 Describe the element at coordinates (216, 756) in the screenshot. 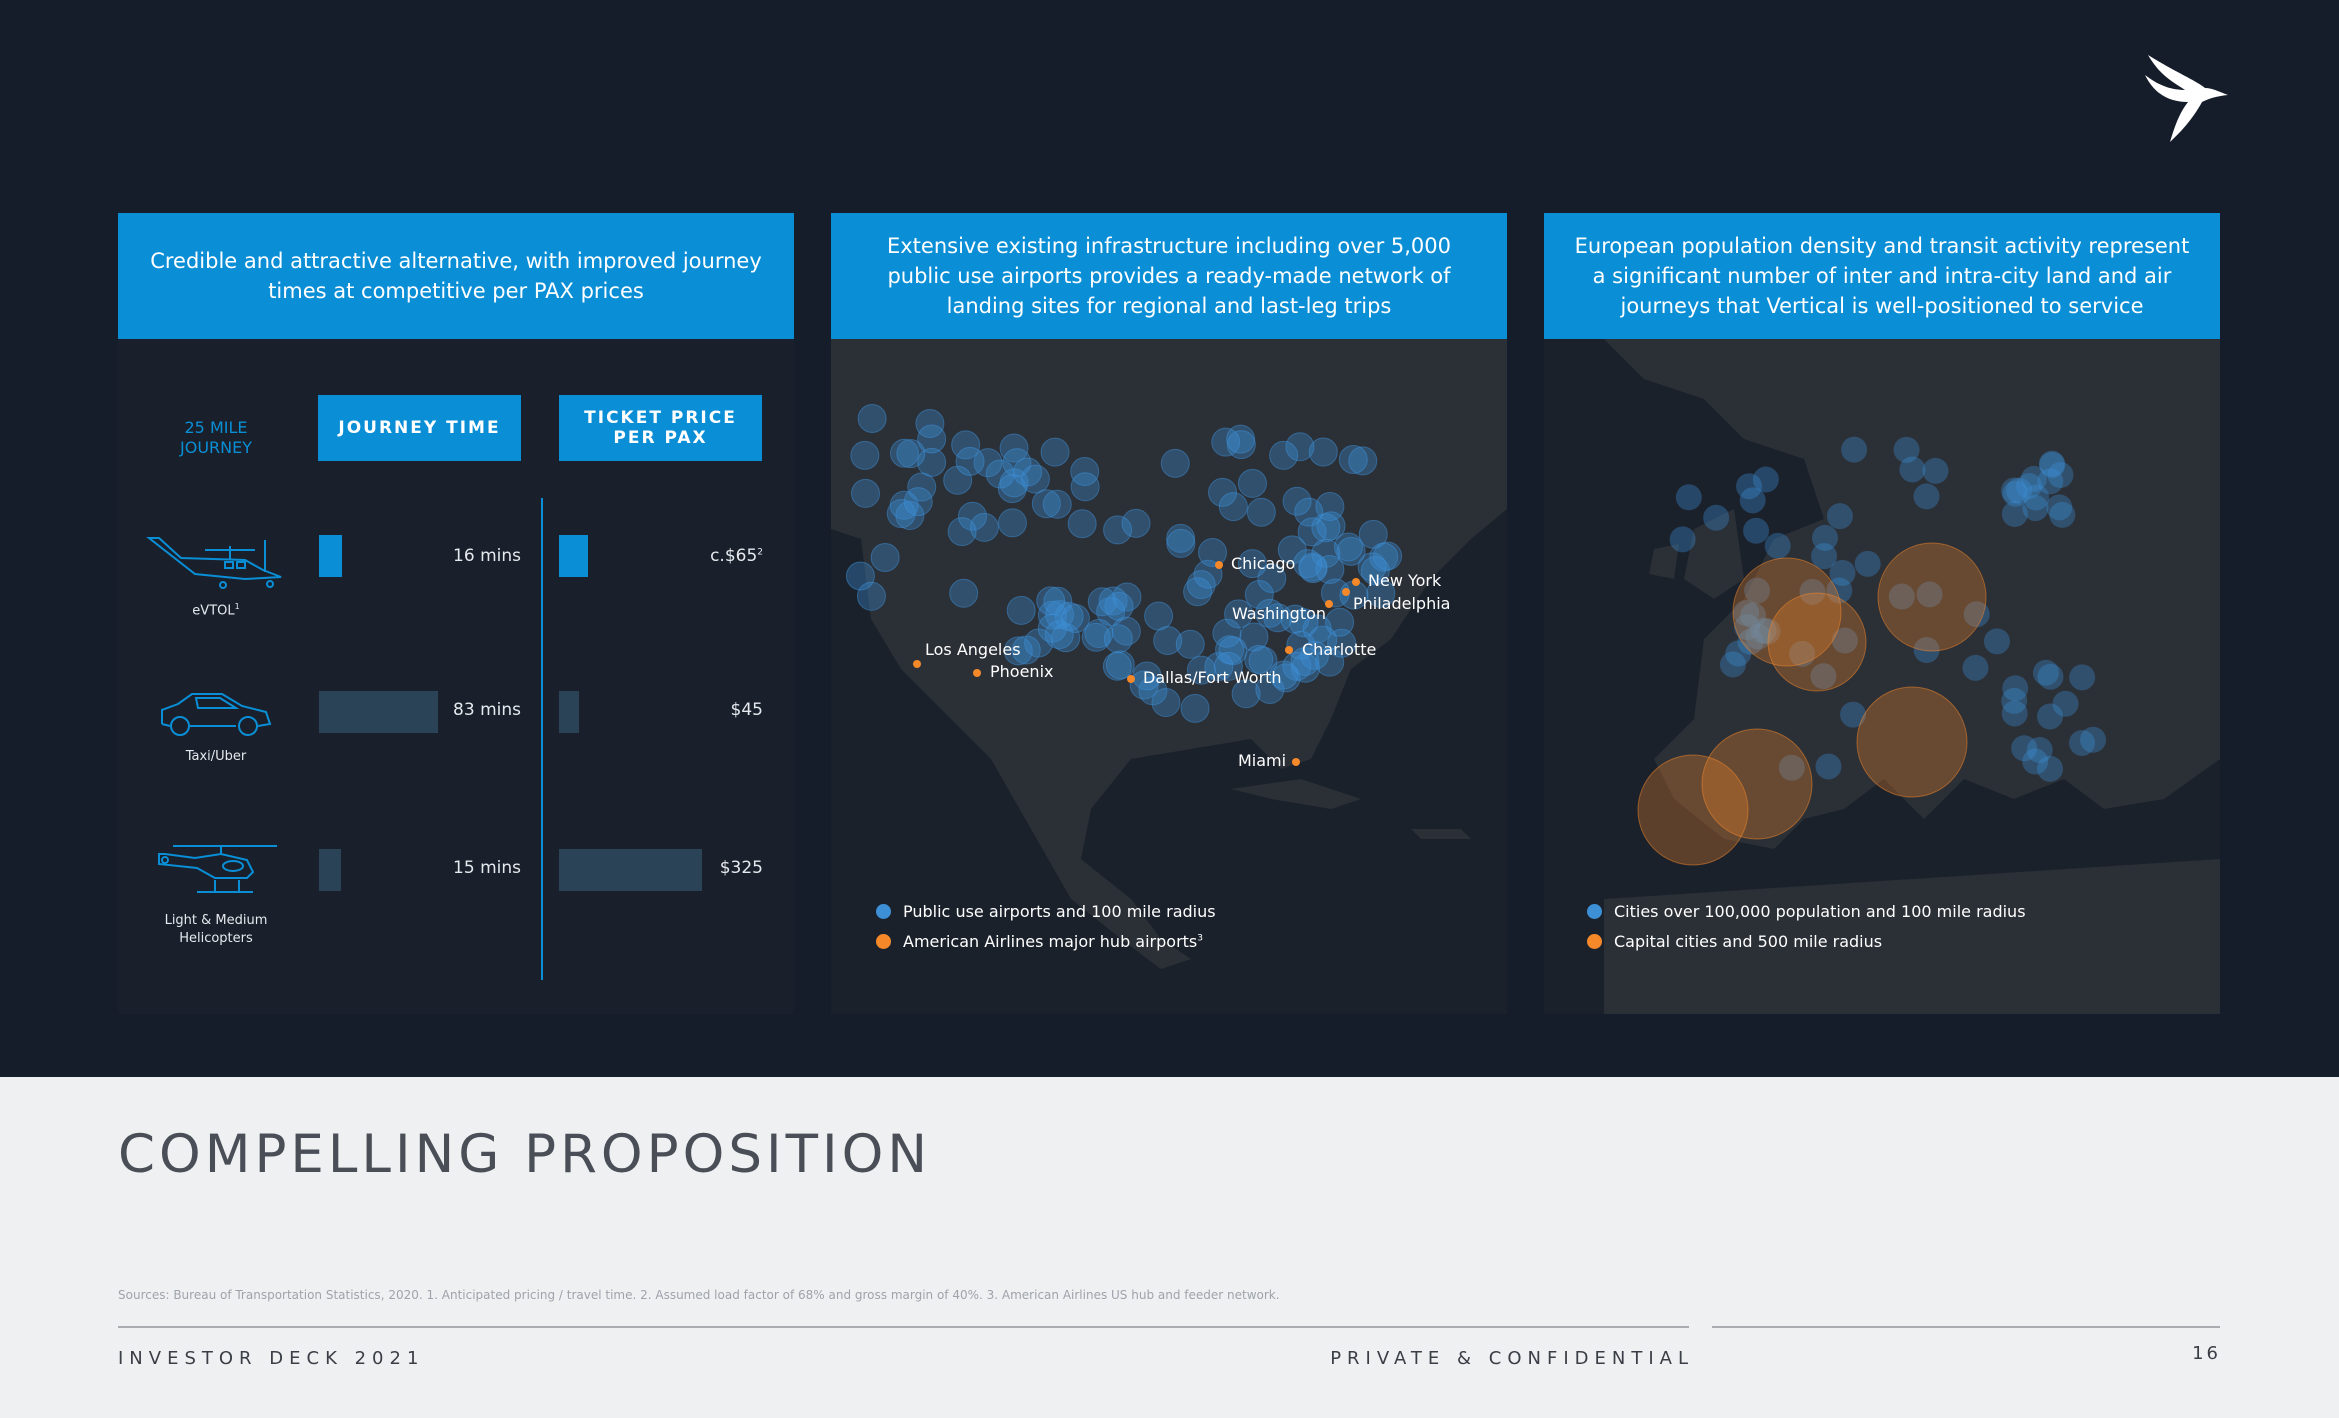

I see `mode-label-taxi: Taxi/Uber` at that location.